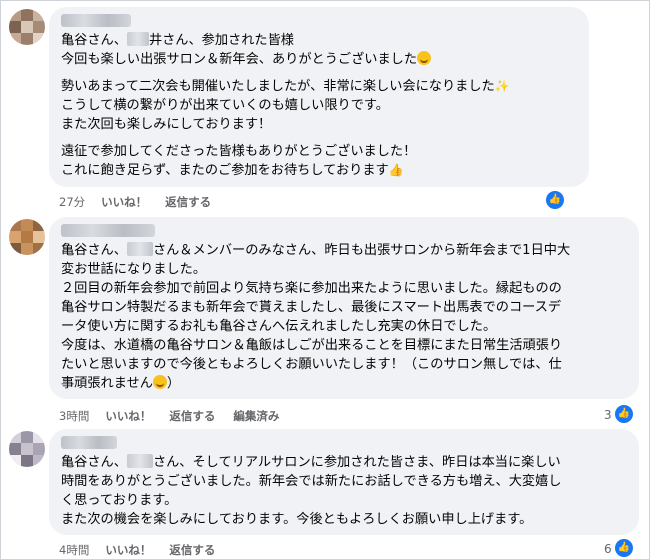  Describe the element at coordinates (239, 151) in the screenshot. I see `comment-line: 遠征で参加してくださった皆様もありがとうございました！` at that location.